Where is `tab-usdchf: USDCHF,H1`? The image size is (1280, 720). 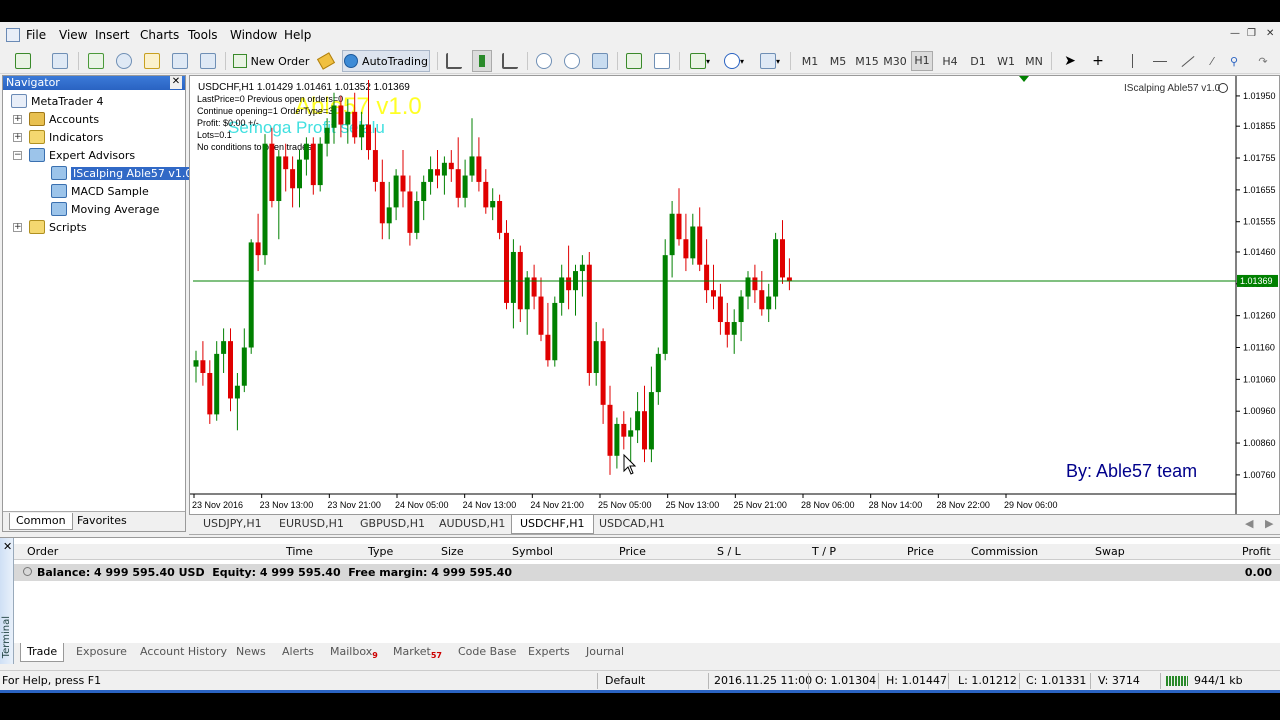
tab-usdchf: USDCHF,H1 is located at coordinates (552, 524).